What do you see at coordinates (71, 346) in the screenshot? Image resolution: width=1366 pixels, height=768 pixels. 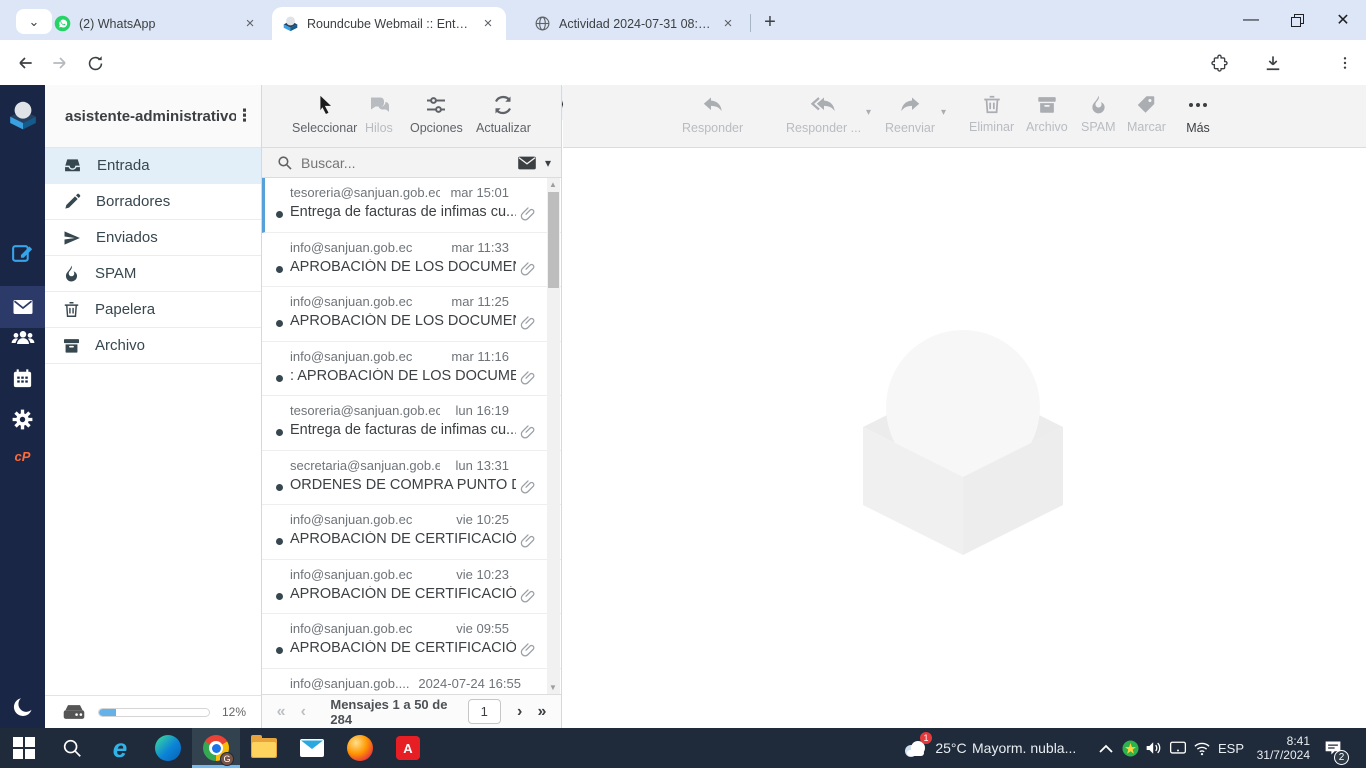 I see `archive-icon` at bounding box center [71, 346].